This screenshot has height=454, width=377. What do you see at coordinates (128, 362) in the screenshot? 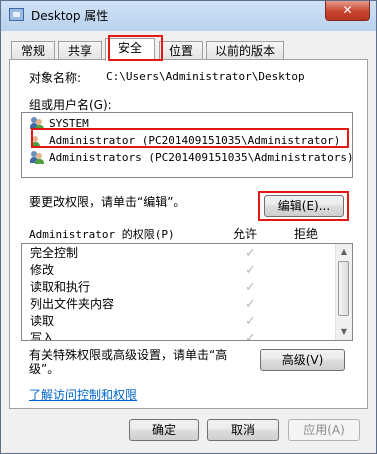
I see `advanced-hint: 有关特殊权限或高级设置，请单击“高级”。` at bounding box center [128, 362].